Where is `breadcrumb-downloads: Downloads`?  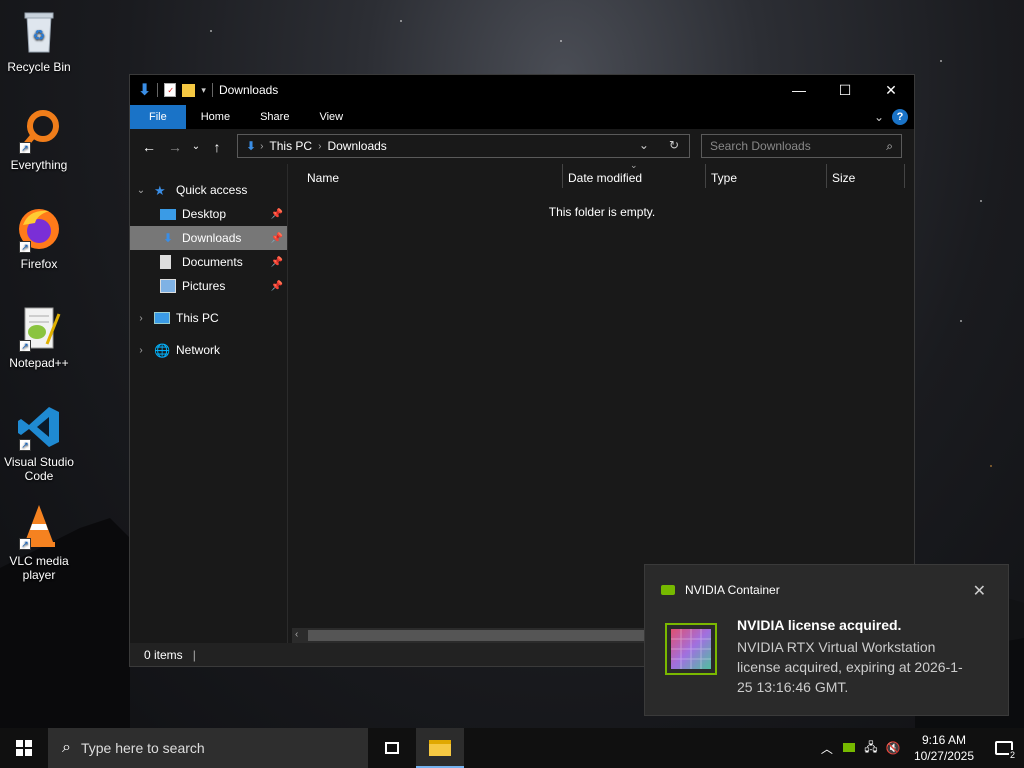
breadcrumb-downloads: Downloads is located at coordinates (356, 146).